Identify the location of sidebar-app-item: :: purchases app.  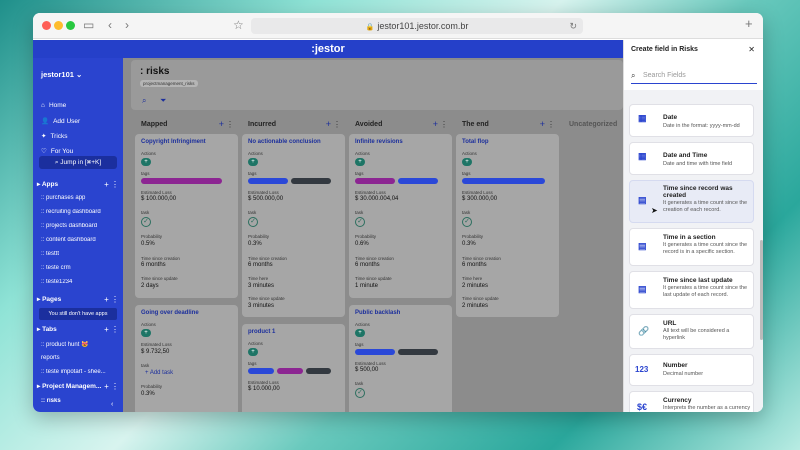
(80, 198).